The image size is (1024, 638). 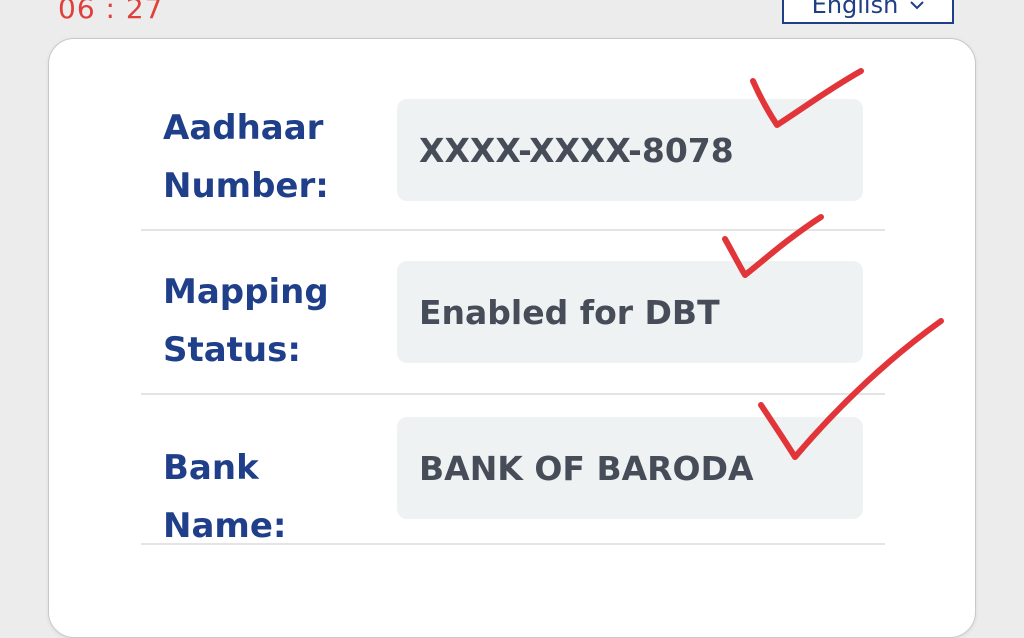 I want to click on row-divider, so click(x=513, y=544).